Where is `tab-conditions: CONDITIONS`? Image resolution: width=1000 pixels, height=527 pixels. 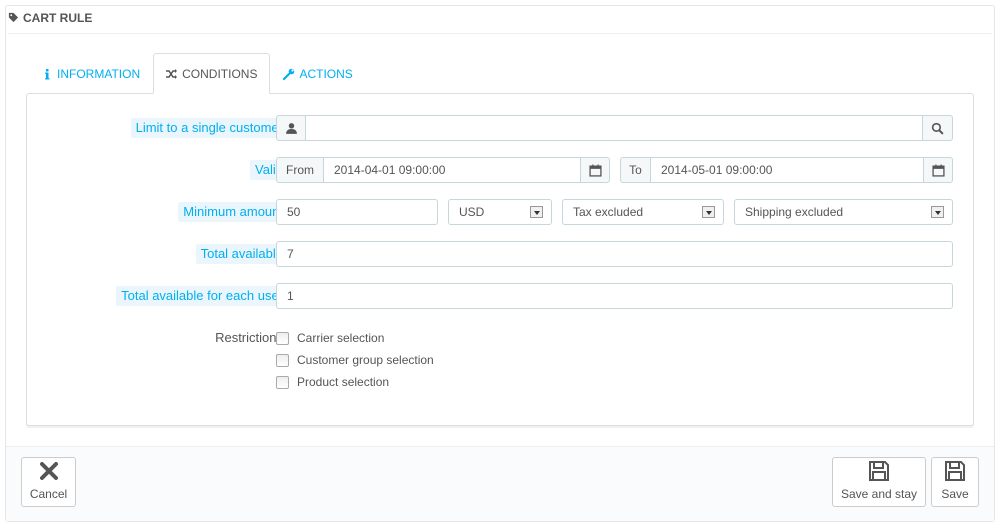
tab-conditions: CONDITIONS is located at coordinates (212, 73).